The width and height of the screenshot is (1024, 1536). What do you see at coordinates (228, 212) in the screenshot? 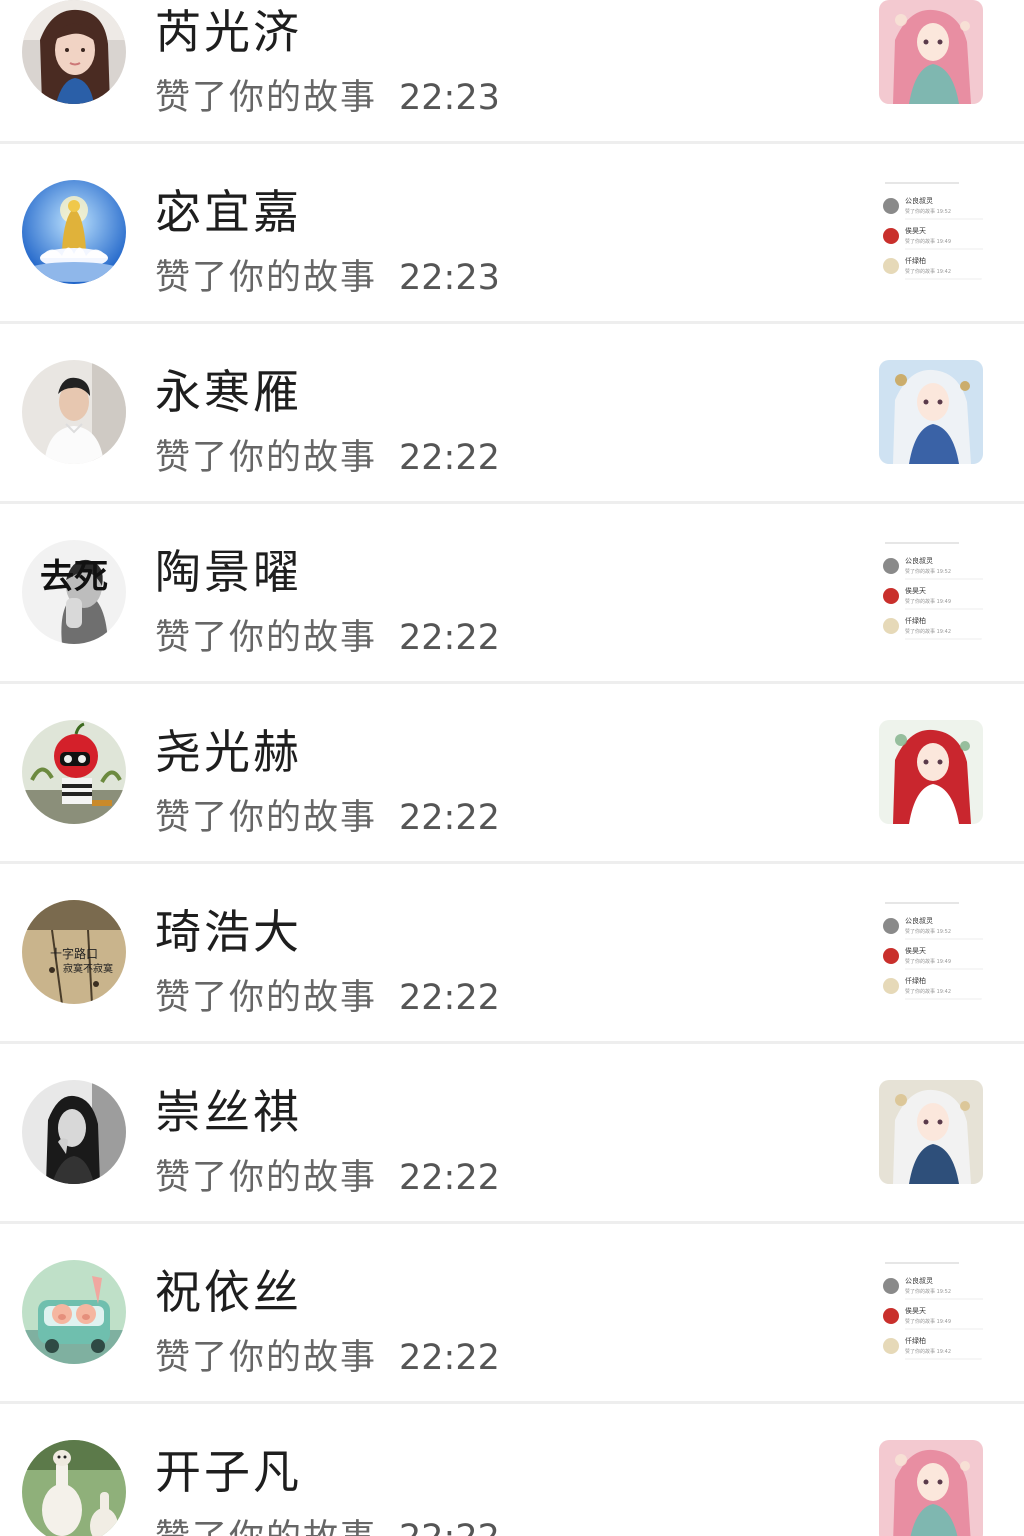
I see `user-name: 宓宜嘉` at bounding box center [228, 212].